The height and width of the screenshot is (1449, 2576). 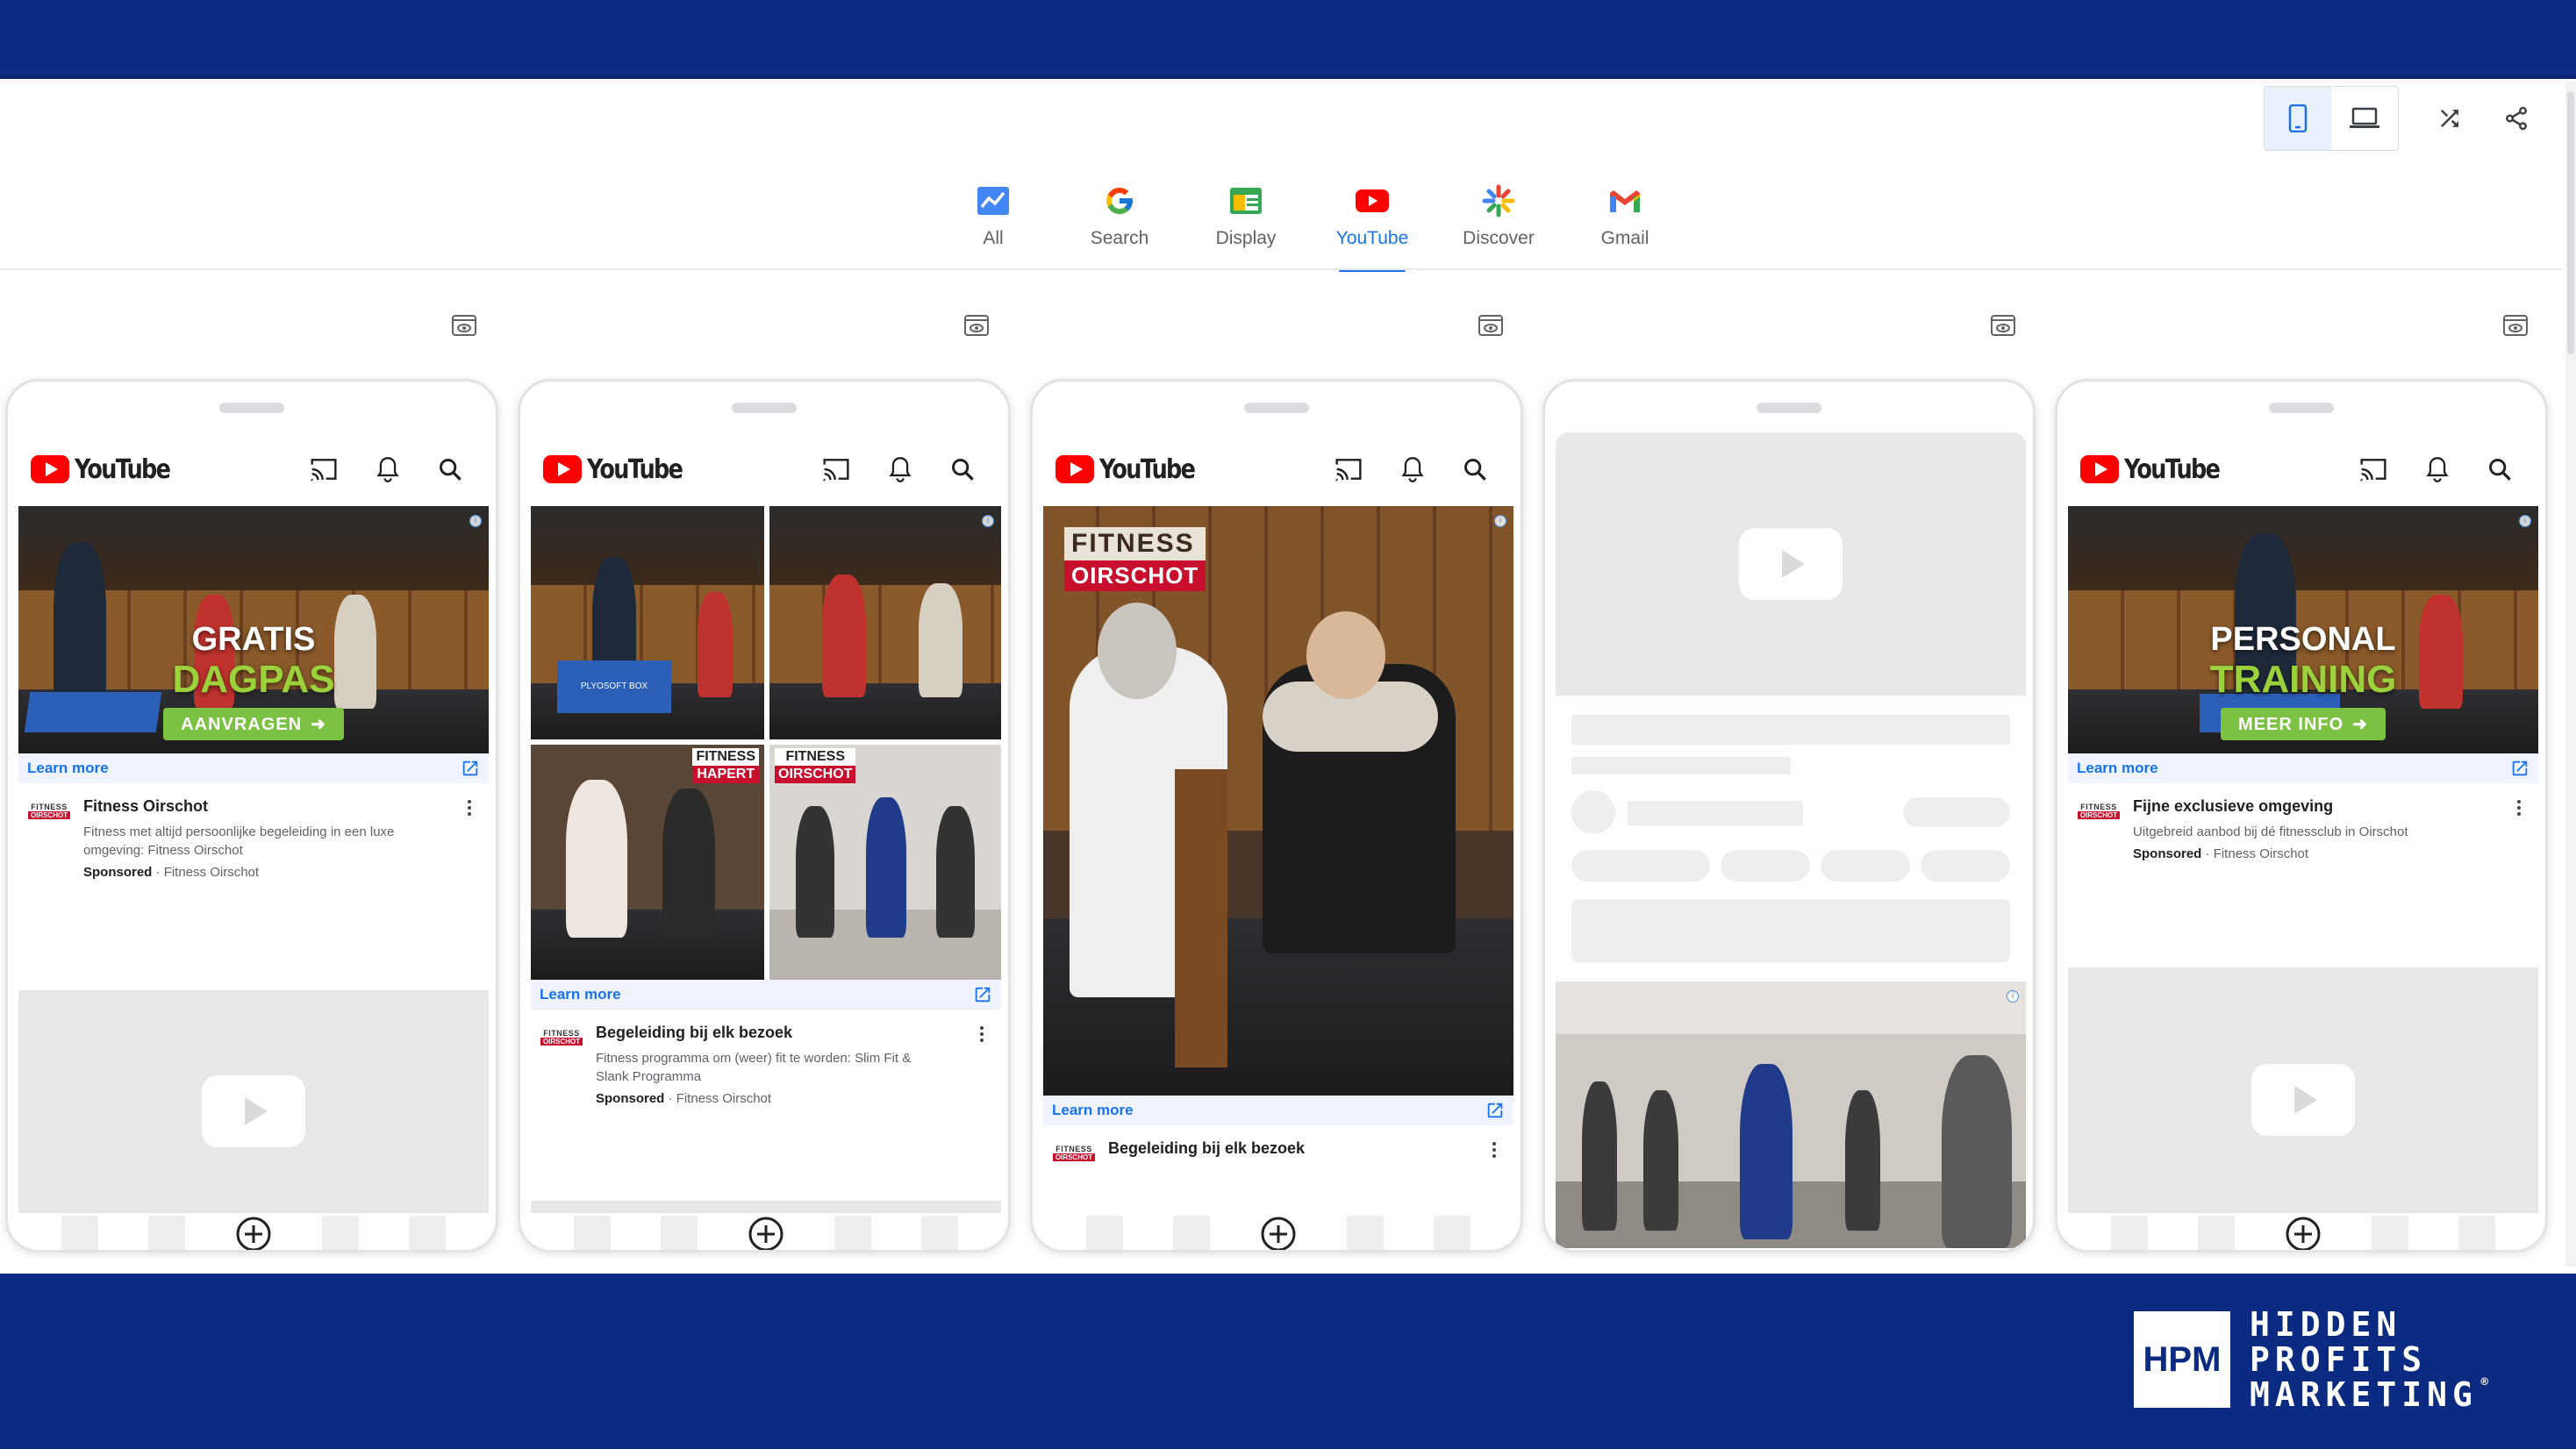 I want to click on ad-title: Fijne exclusieve omgeving, so click(x=2270, y=806).